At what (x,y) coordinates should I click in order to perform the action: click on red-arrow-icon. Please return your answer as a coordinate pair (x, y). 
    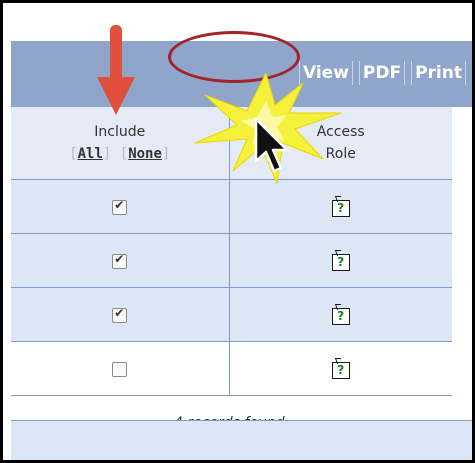
    Looking at the image, I should click on (116, 70).